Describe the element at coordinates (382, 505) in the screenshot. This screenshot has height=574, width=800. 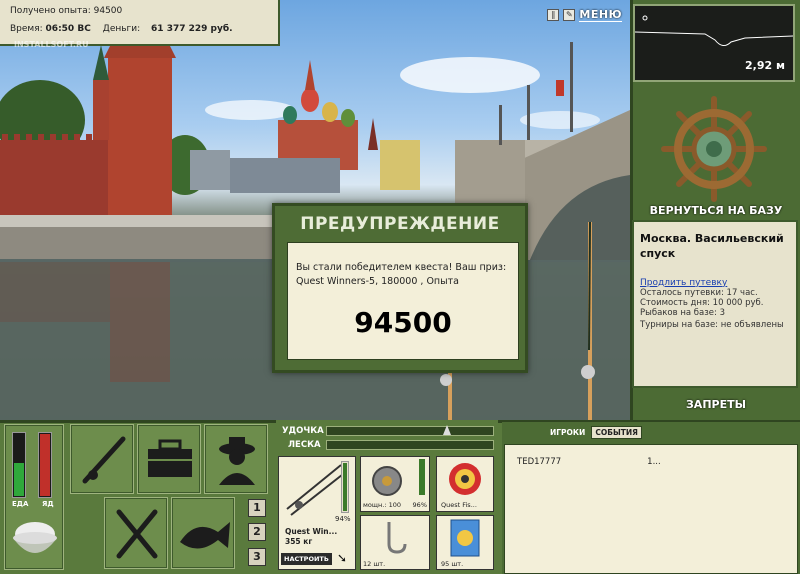
I see `reel-power: мощн.: 100` at that location.